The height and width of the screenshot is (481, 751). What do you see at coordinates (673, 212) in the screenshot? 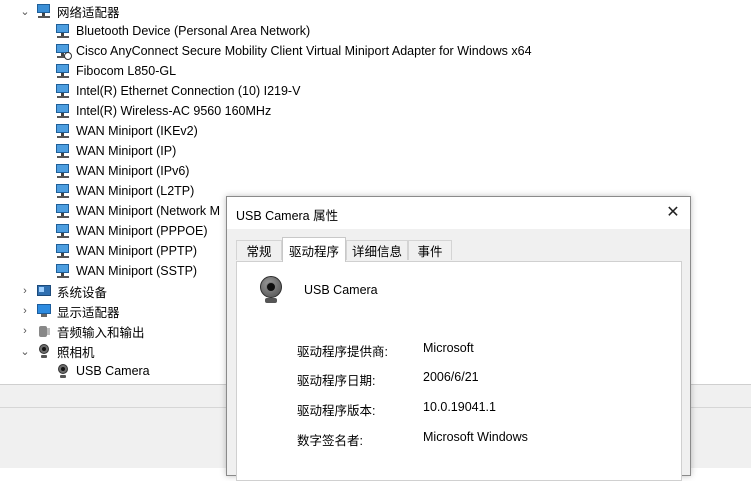
I see `close-button: ✕` at bounding box center [673, 212].